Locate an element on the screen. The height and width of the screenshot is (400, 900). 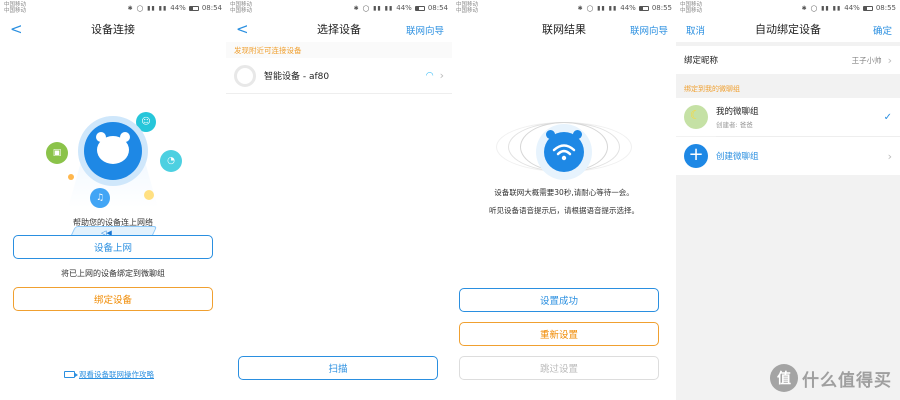
tv-icon: ▣ is located at coordinates (57, 153).